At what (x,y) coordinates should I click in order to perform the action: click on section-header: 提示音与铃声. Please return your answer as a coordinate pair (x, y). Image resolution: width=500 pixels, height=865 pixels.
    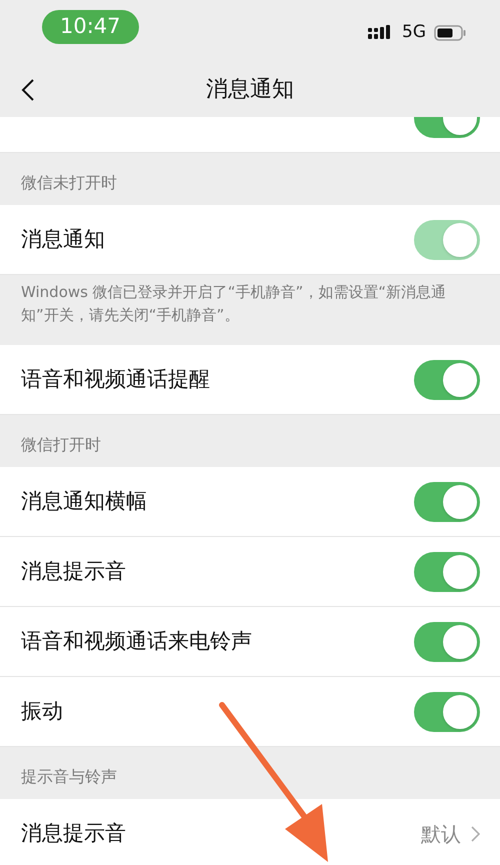
    Looking at the image, I should click on (69, 777).